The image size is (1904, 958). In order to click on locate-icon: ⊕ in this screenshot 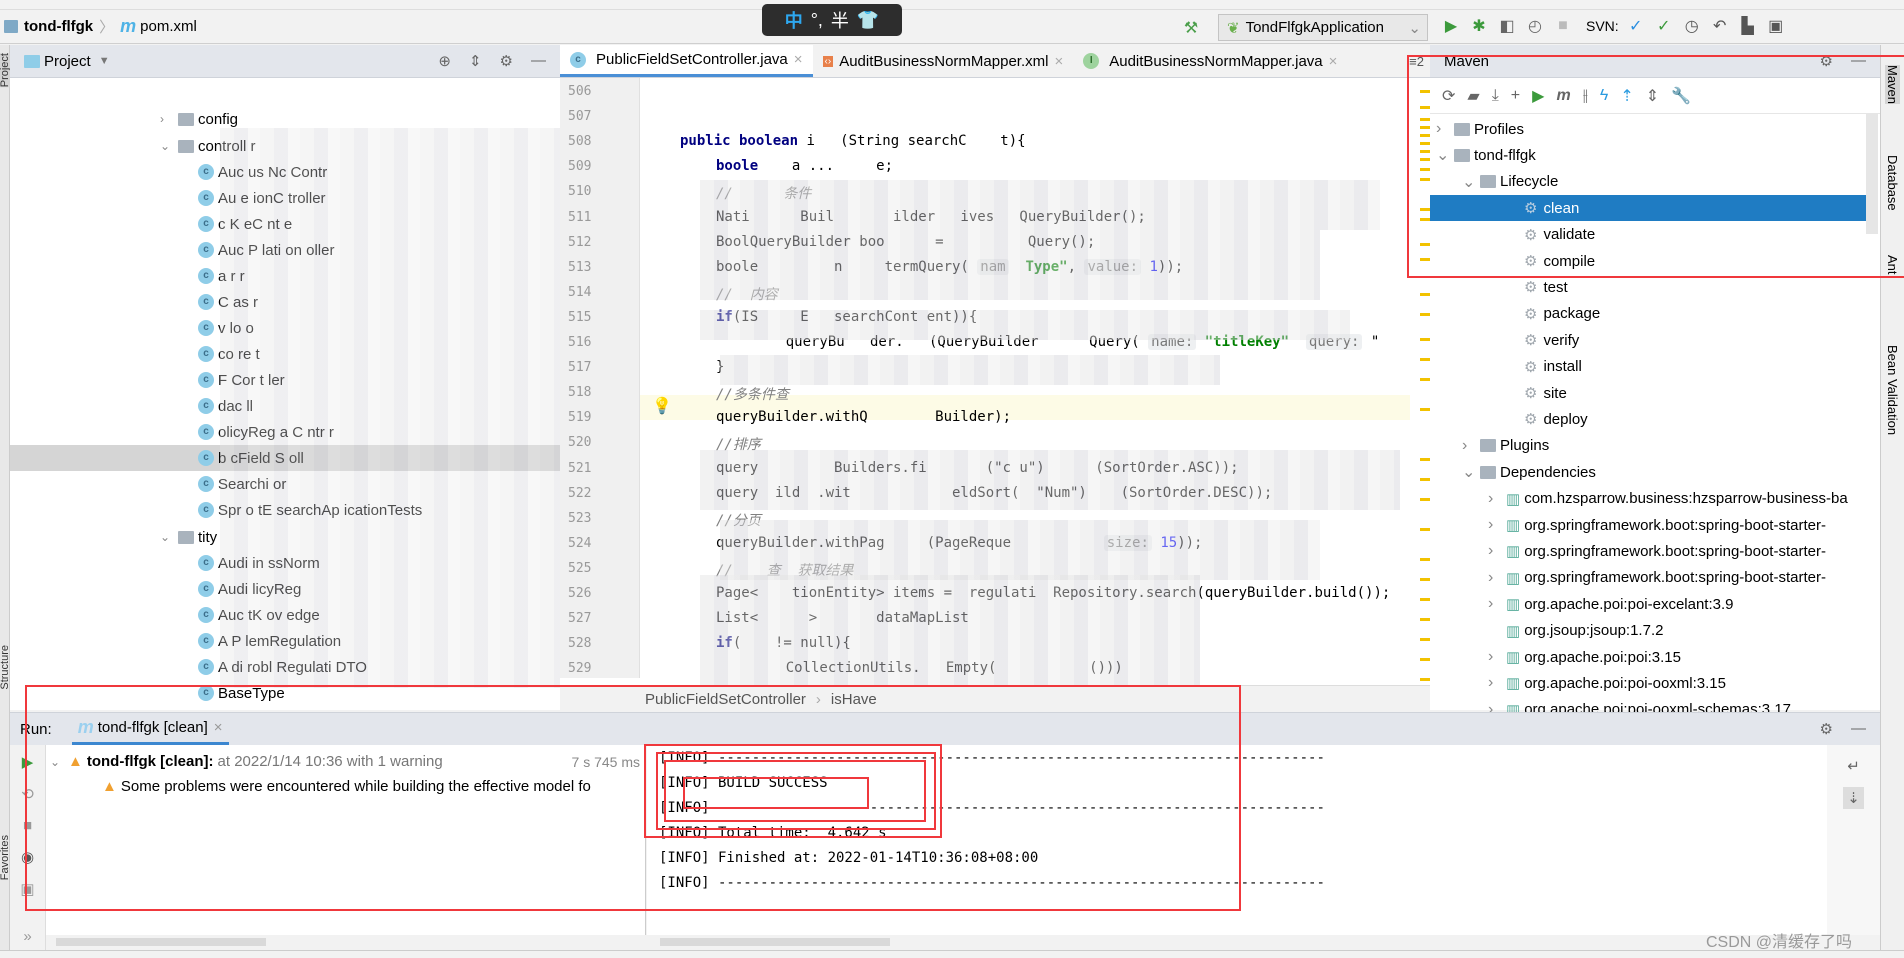, I will do `click(444, 61)`.